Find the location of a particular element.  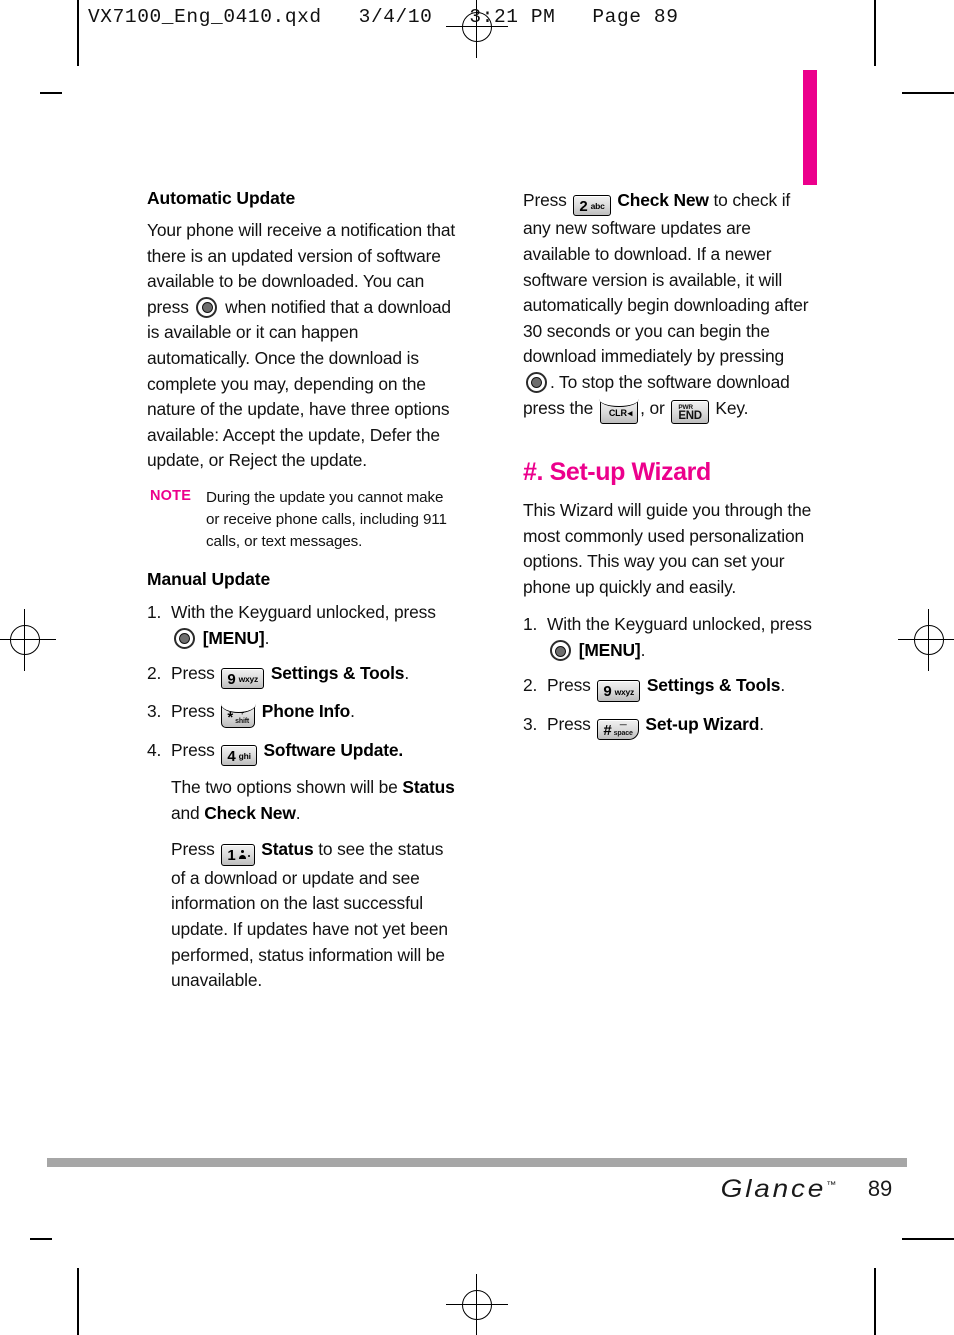

status-desc-pre: Press is located at coordinates (193, 849).